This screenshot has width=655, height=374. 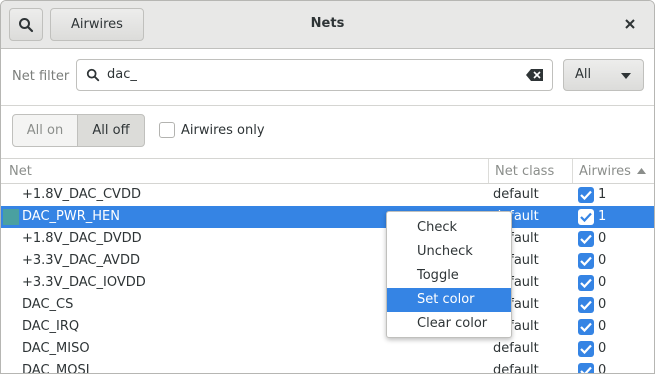 I want to click on all-on-button: All on, so click(x=45, y=130).